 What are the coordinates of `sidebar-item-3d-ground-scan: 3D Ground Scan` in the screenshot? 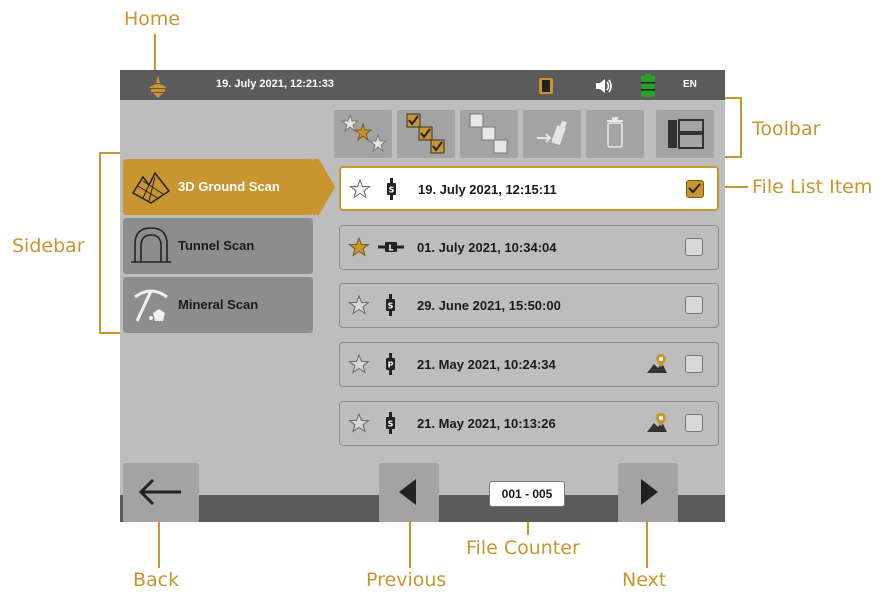 It's located at (229, 187).